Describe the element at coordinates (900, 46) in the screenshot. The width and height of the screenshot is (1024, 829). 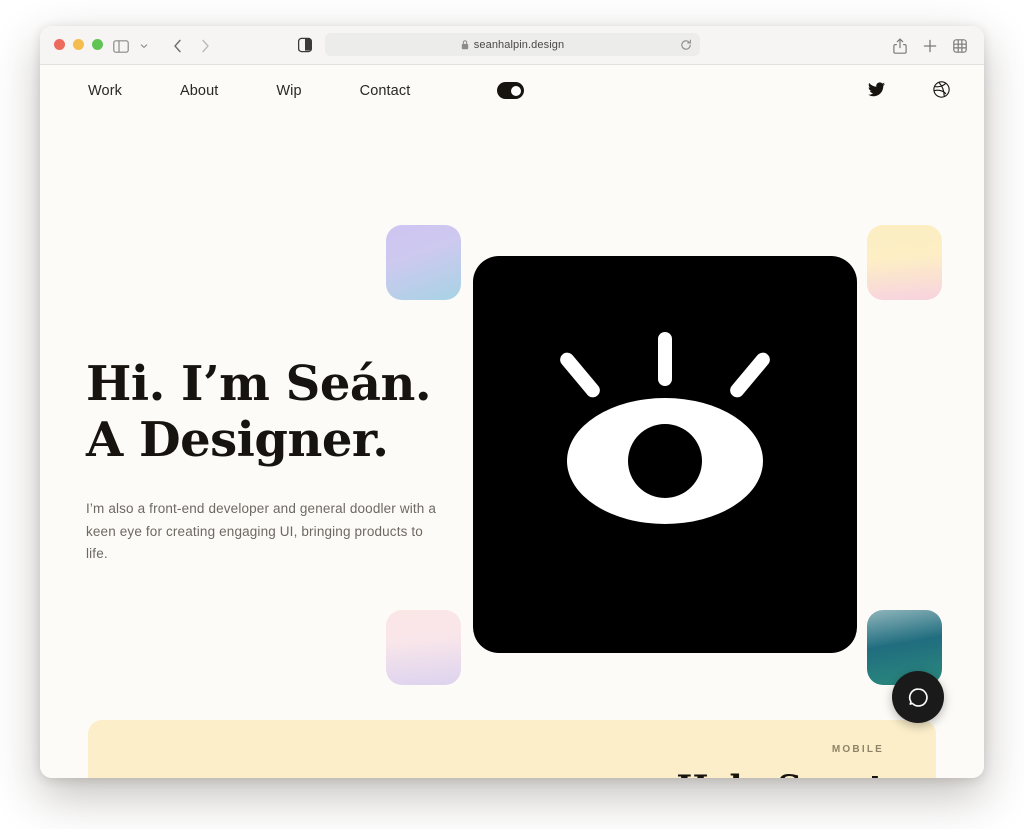
I see `share-icon` at that location.